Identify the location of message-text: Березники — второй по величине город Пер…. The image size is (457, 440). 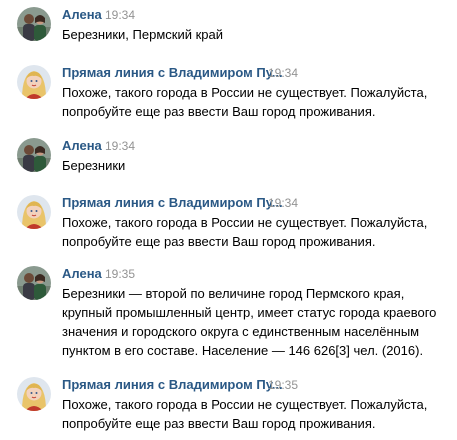
(249, 322).